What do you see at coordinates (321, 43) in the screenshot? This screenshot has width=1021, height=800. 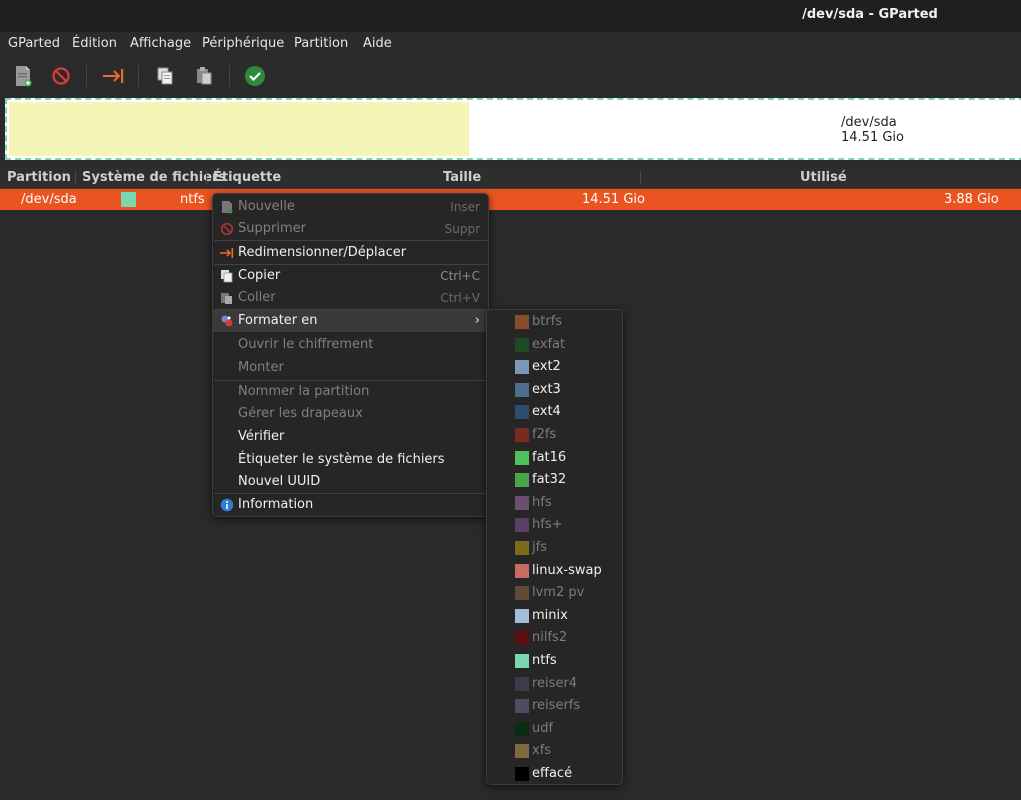 I see `menu-partition: Partition` at bounding box center [321, 43].